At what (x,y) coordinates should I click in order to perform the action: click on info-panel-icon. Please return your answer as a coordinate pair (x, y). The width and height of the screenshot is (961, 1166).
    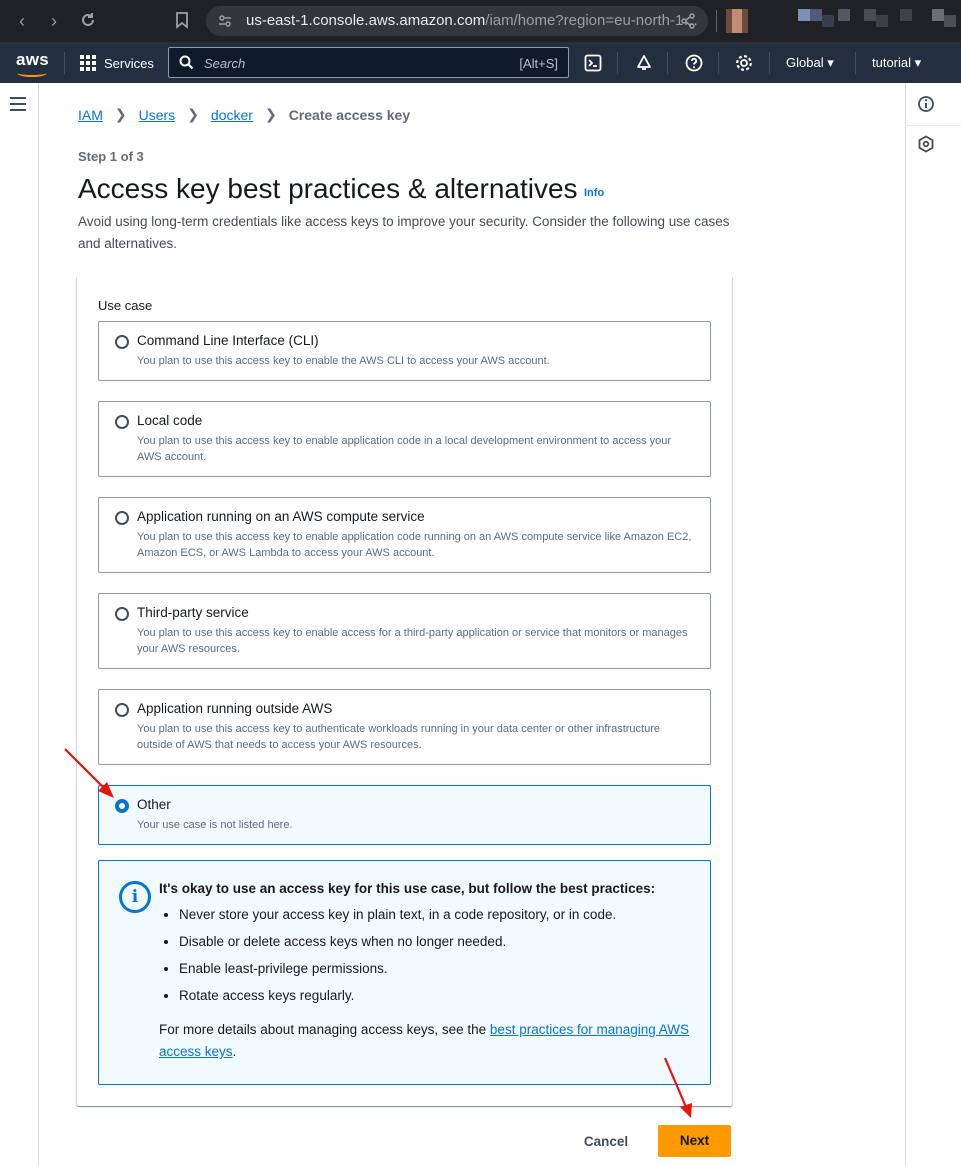
    Looking at the image, I should click on (926, 106).